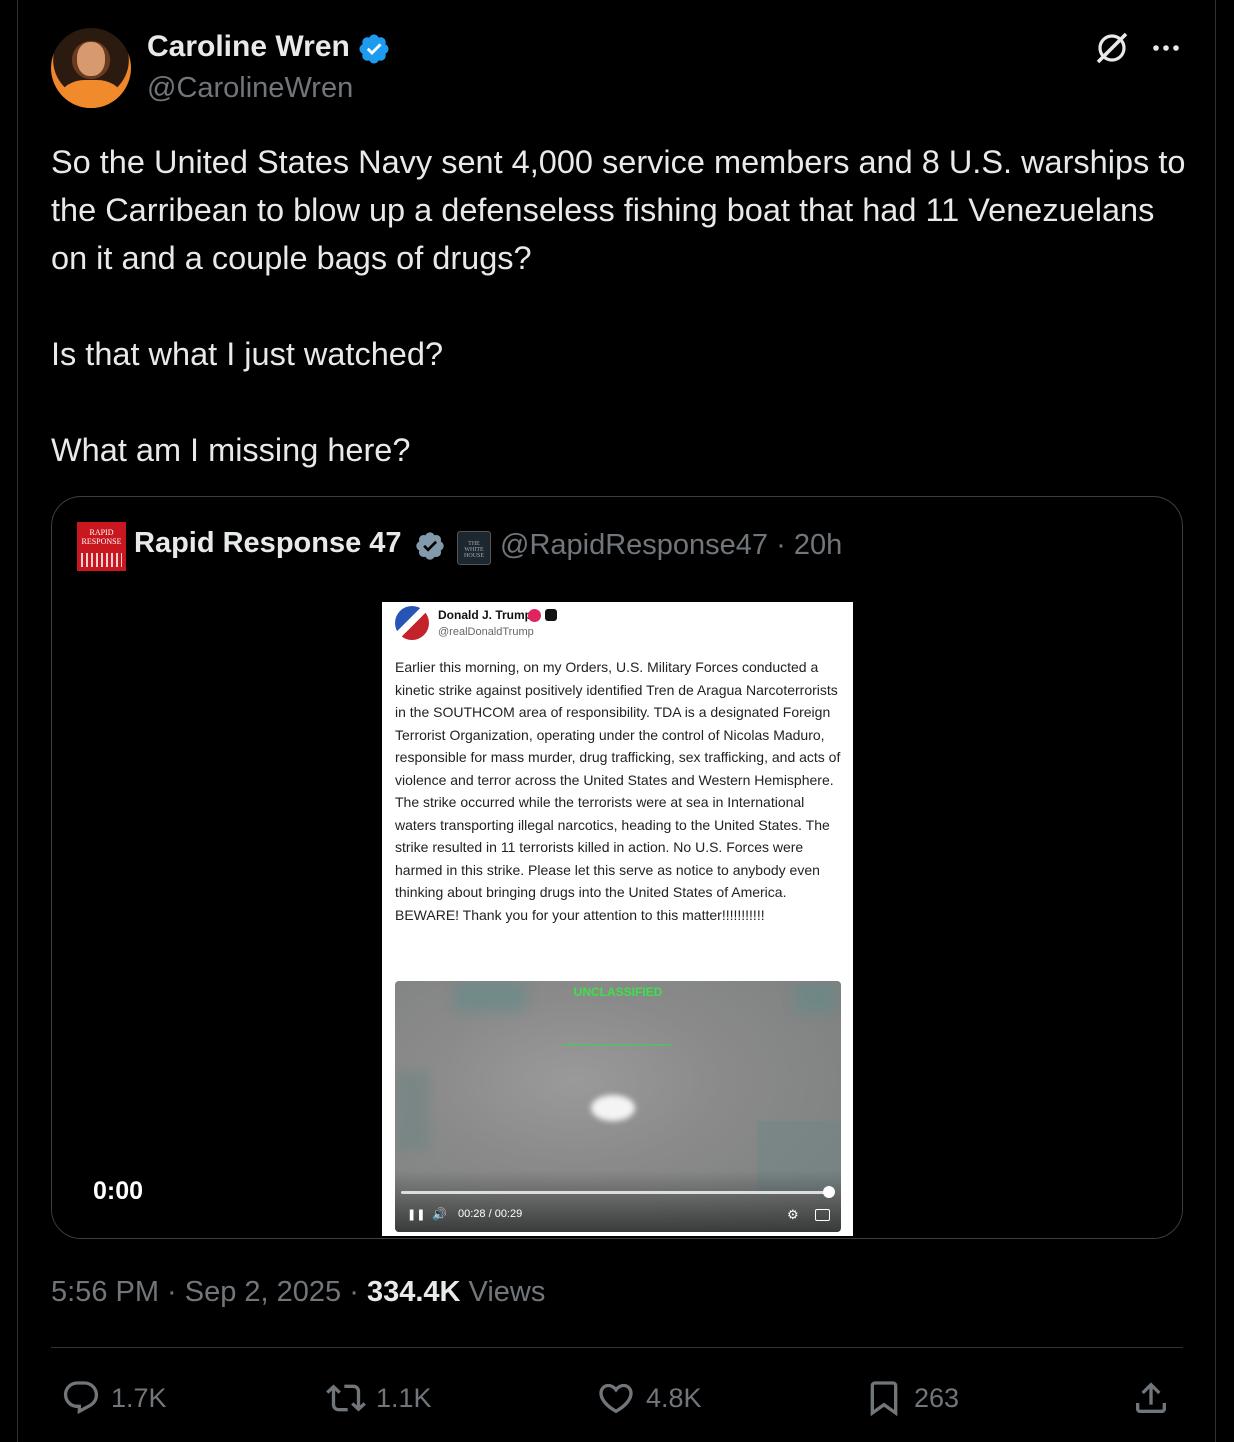 The width and height of the screenshot is (1234, 1442). I want to click on timeline-left-border, so click(17, 721).